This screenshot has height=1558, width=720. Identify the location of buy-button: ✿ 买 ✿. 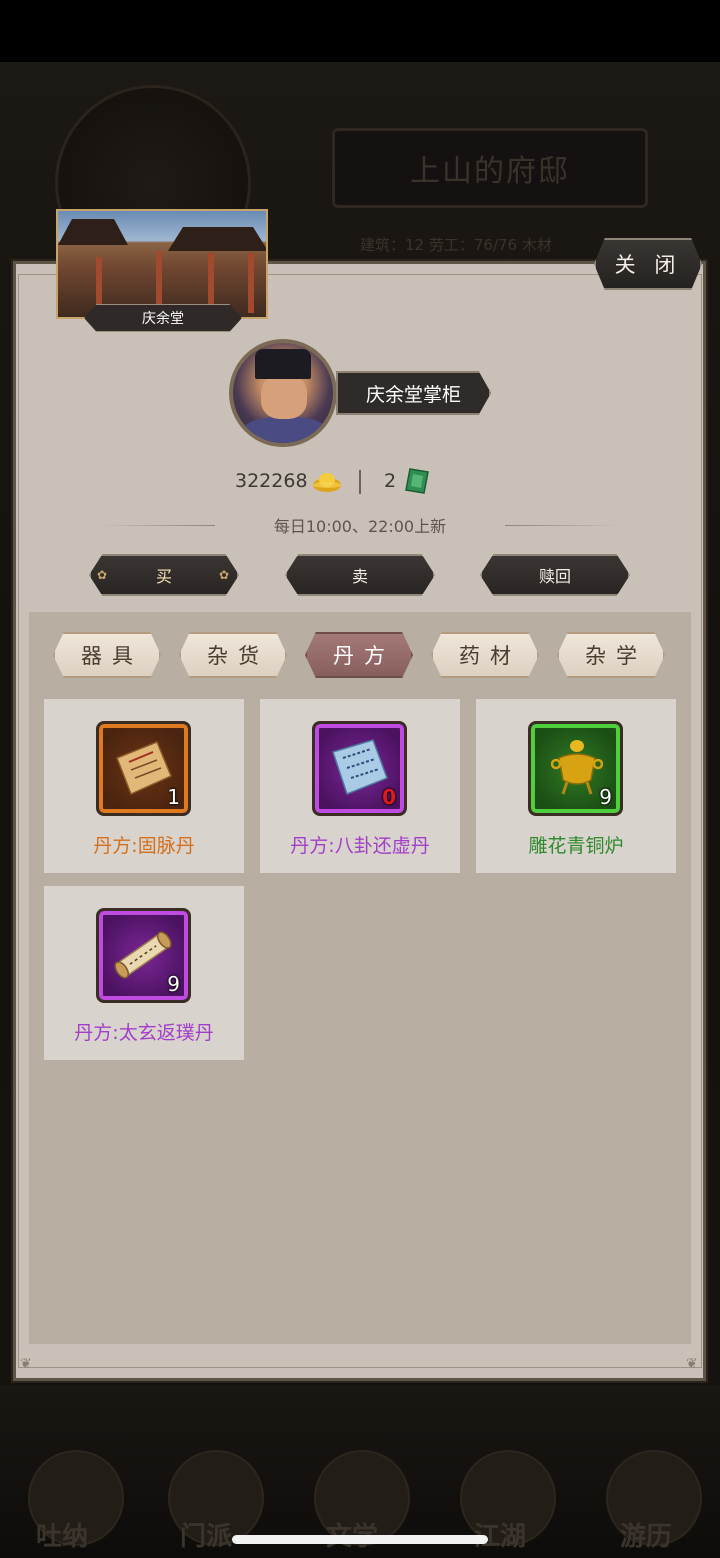
(164, 575).